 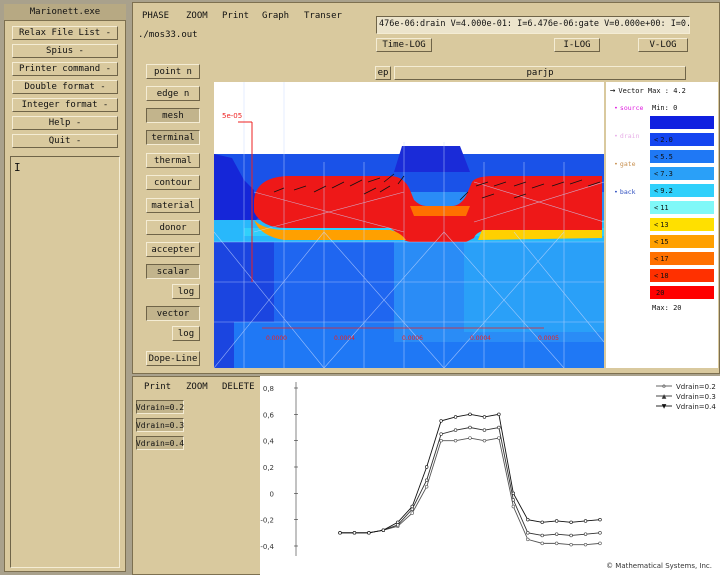 I want to click on i-log-button: I-LOG, so click(x=577, y=45).